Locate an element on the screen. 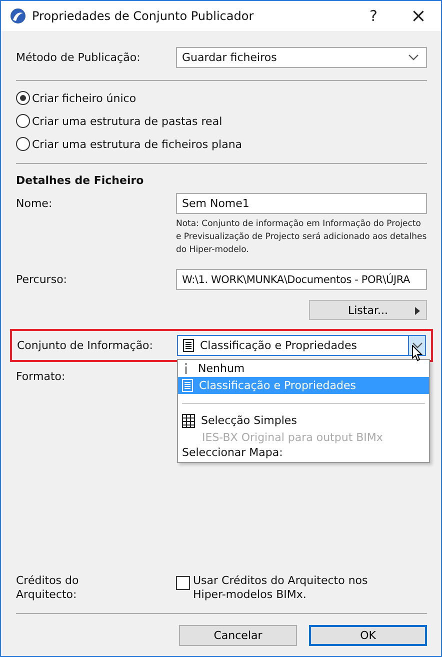 The width and height of the screenshot is (442, 657). info-icon is located at coordinates (186, 368).